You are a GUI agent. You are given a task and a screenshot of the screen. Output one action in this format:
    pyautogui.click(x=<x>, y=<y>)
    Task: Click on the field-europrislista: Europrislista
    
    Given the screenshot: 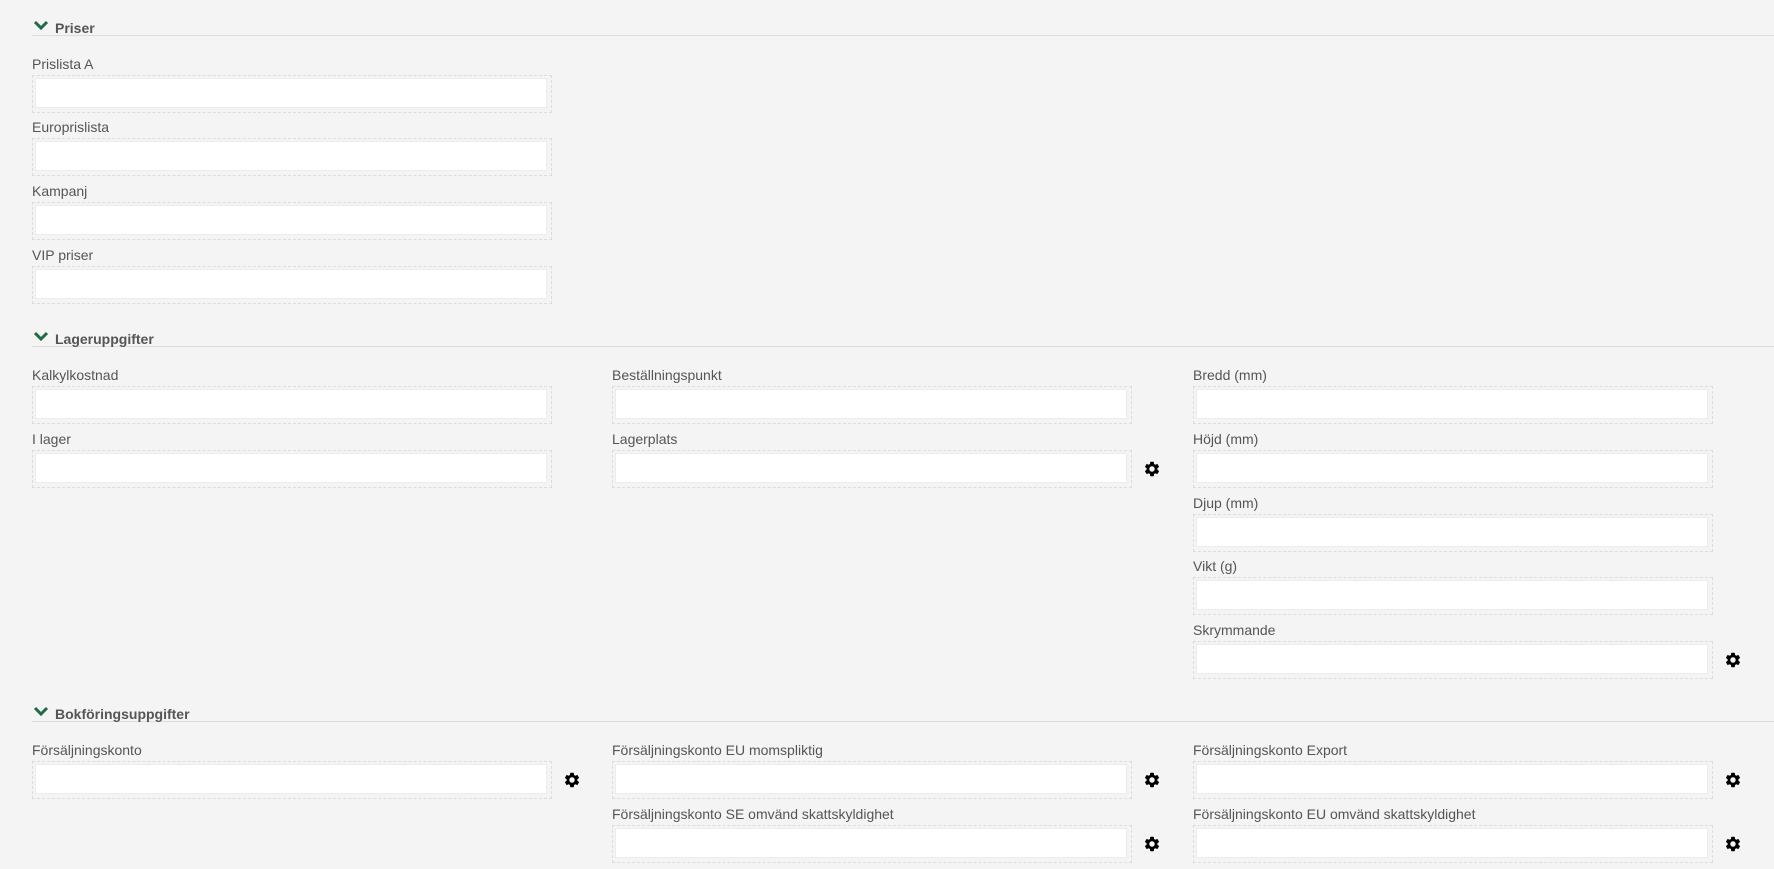 What is the action you would take?
    pyautogui.click(x=292, y=147)
    